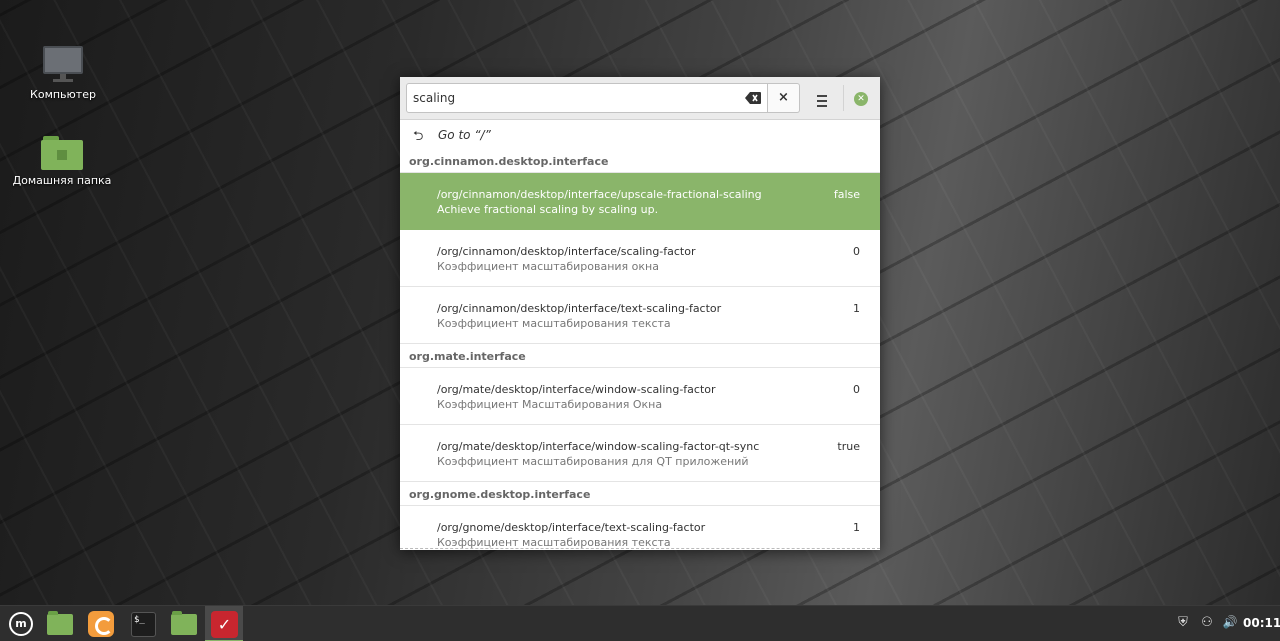 The image size is (1280, 641). I want to click on home-folder-icon, so click(62, 153).